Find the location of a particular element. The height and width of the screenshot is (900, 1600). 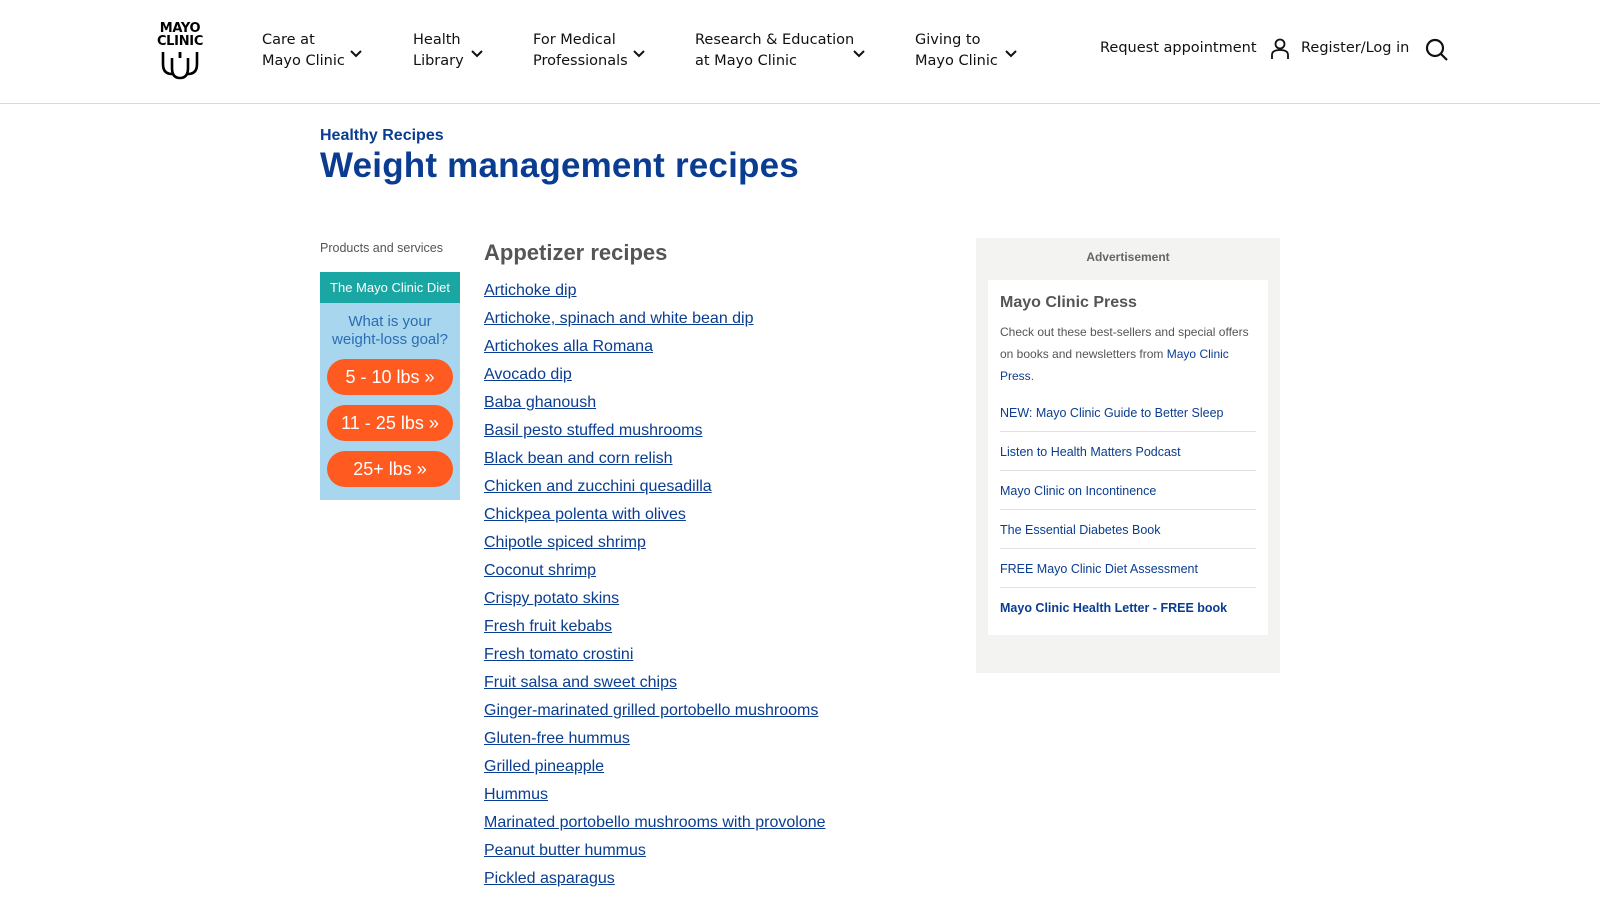

shield-logo-icon is located at coordinates (180, 66).